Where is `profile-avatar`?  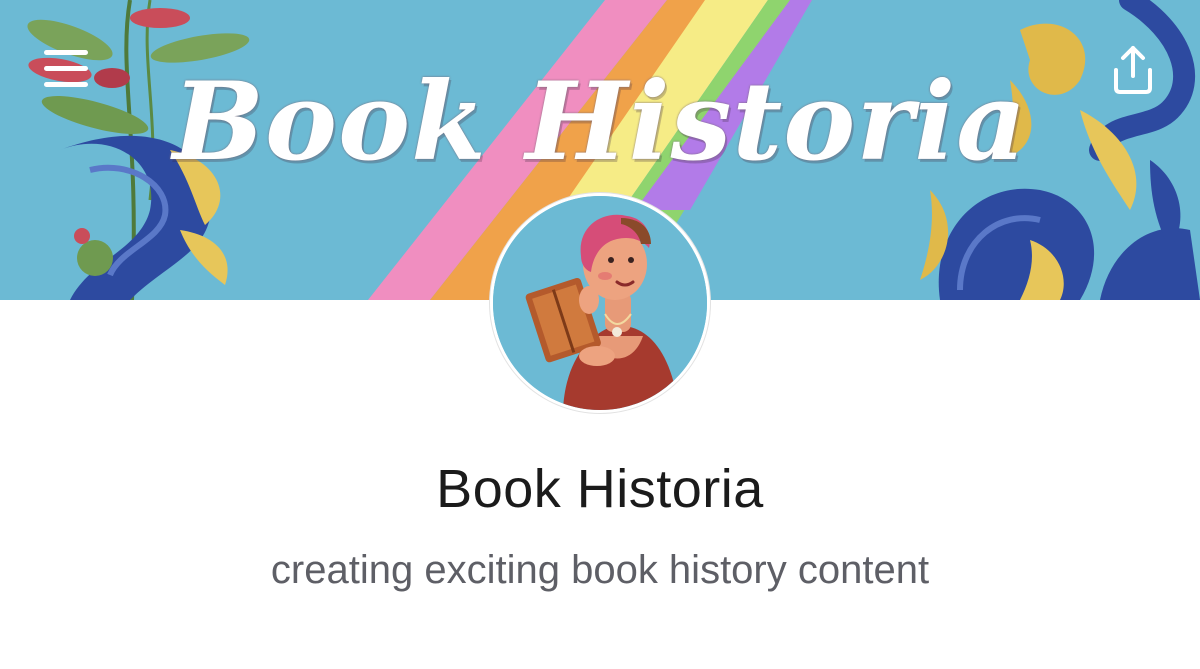 profile-avatar is located at coordinates (600, 303).